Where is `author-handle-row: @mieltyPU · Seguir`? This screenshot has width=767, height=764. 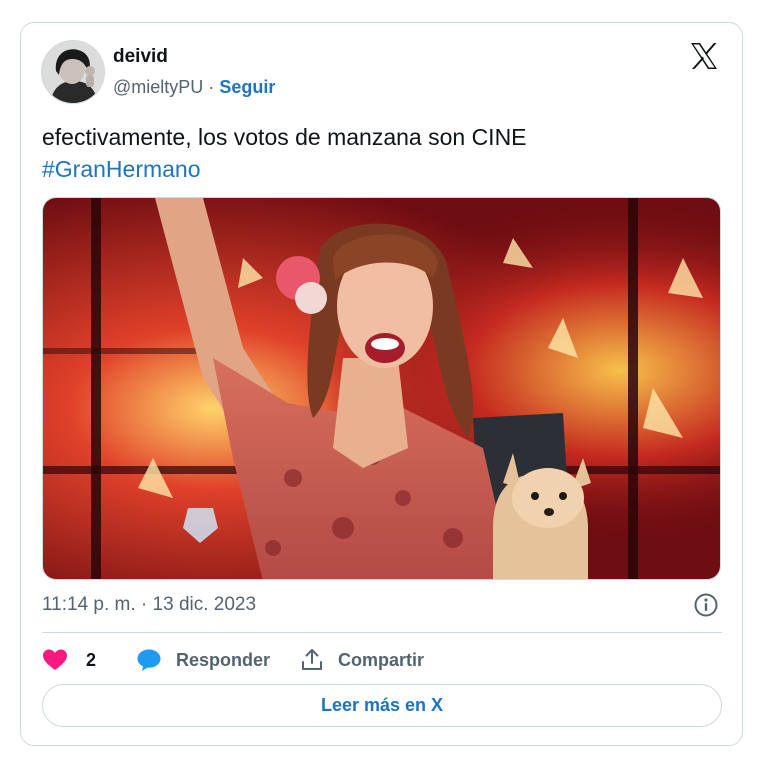
author-handle-row: @mieltyPU · Seguir is located at coordinates (194, 87).